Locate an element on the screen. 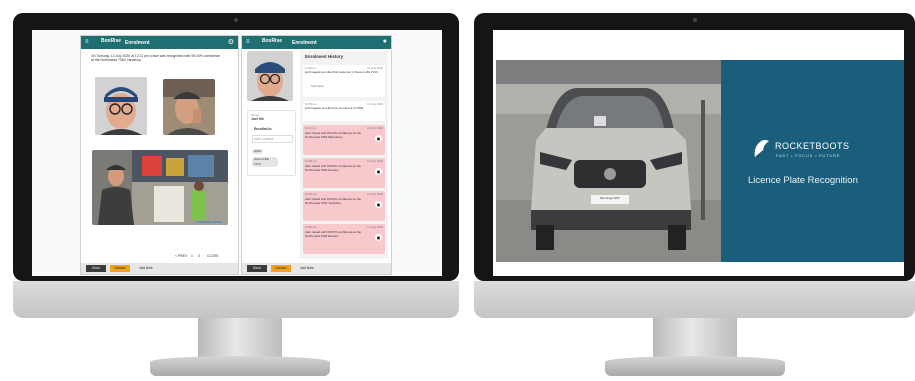 This screenshot has height=381, width=915. settings-icon: ⚙ is located at coordinates (231, 42).